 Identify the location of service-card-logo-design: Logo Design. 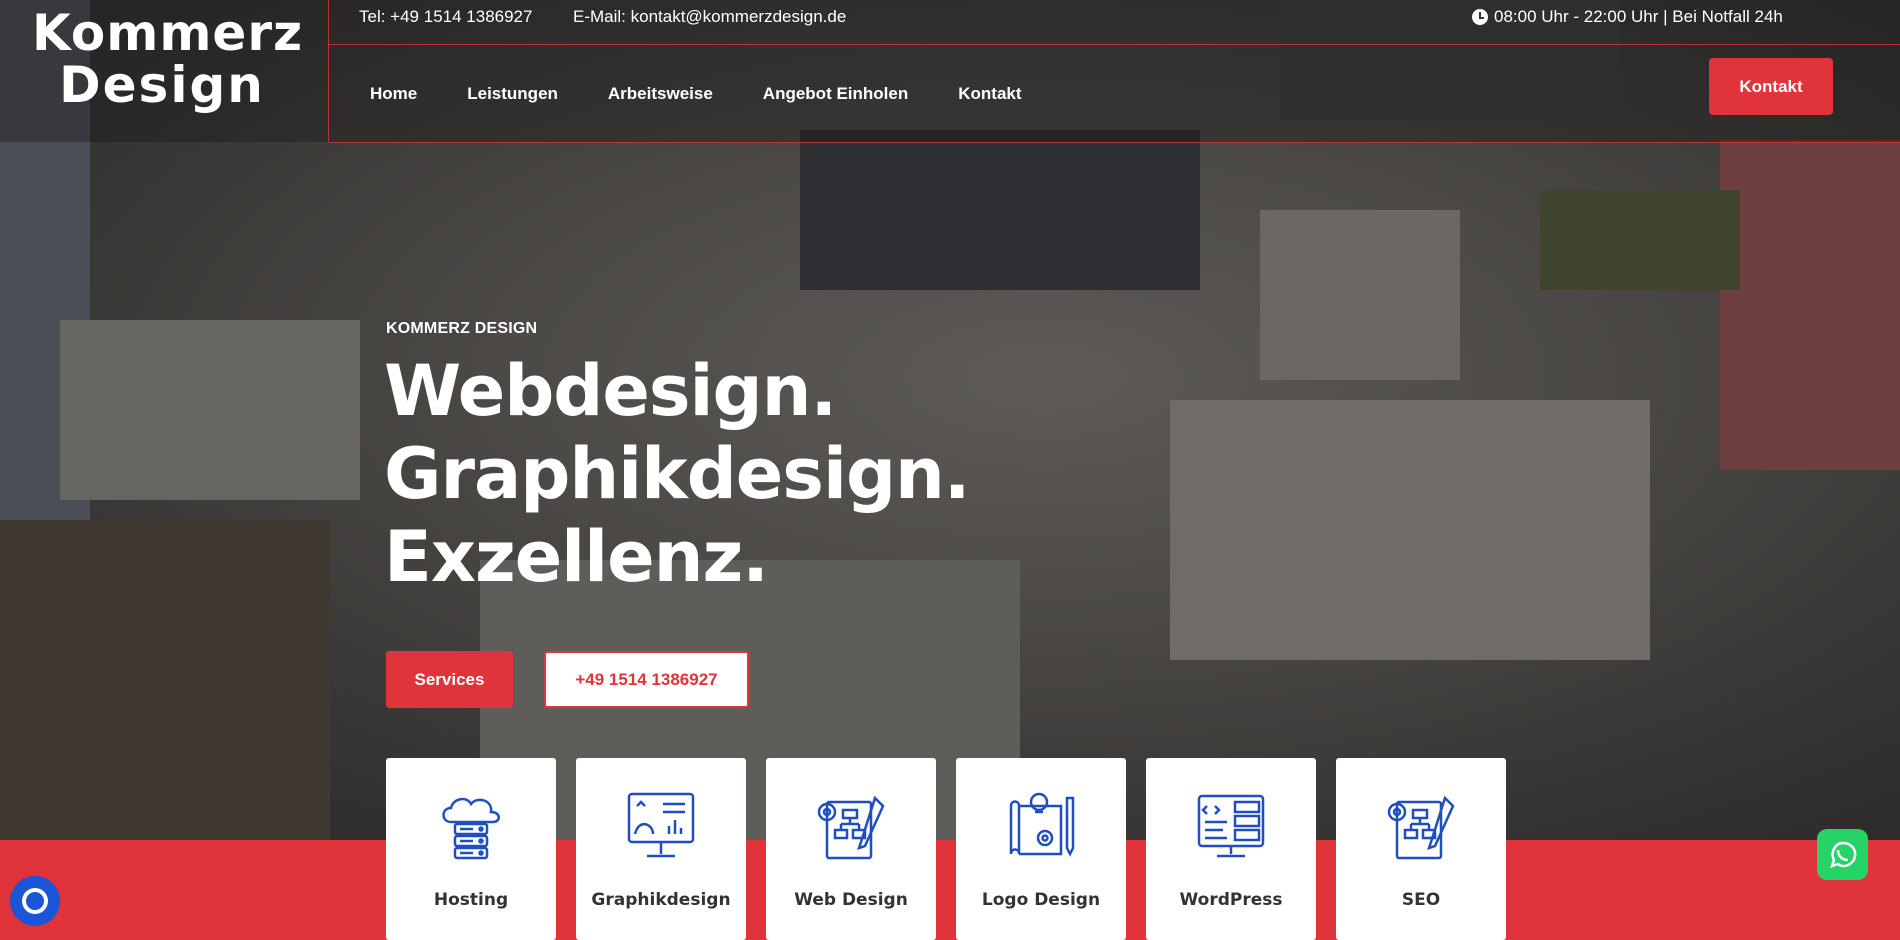
(1041, 849).